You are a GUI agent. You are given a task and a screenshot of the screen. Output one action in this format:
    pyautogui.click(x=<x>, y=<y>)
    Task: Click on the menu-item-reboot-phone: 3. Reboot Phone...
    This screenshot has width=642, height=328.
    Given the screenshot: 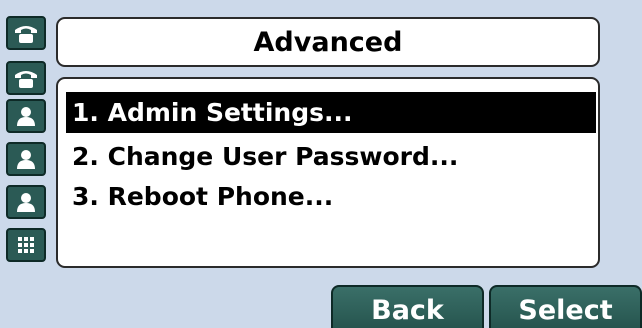 What is the action you would take?
    pyautogui.click(x=331, y=196)
    